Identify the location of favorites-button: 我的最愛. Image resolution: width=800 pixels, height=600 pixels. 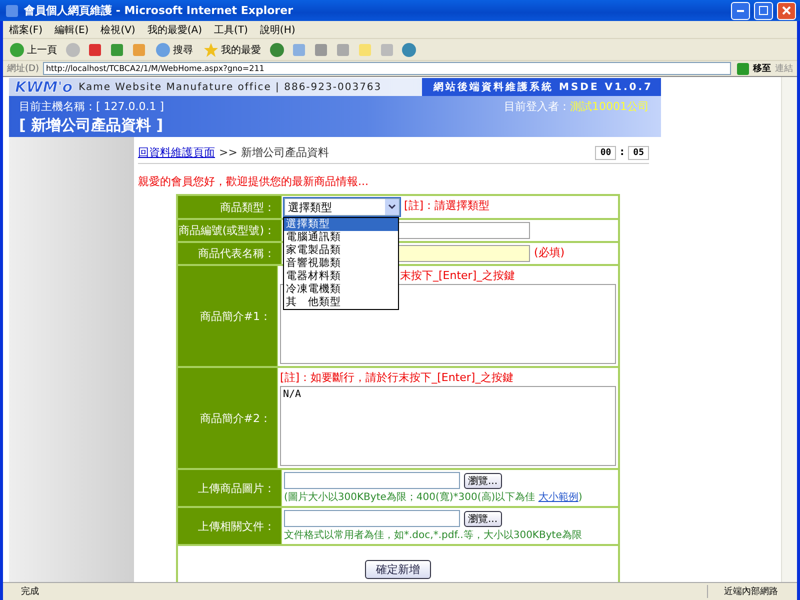
(232, 50).